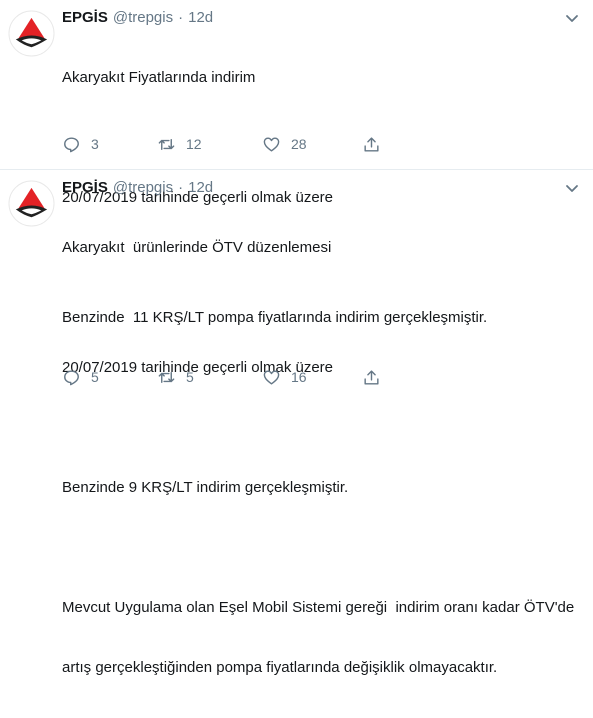 The image size is (593, 718). Describe the element at coordinates (312, 144) in the screenshot. I see `like-button: 28` at that location.